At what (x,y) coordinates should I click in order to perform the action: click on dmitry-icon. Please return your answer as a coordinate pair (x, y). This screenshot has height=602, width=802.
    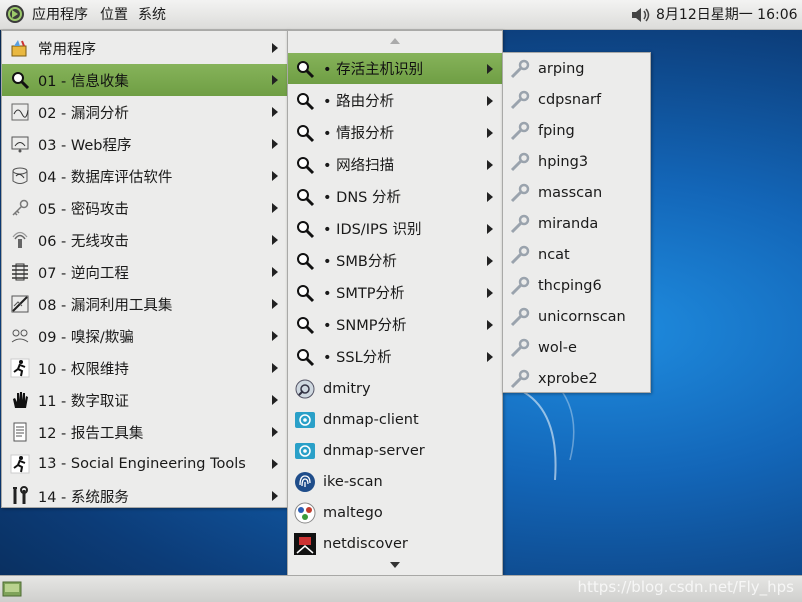
    Looking at the image, I should click on (305, 389).